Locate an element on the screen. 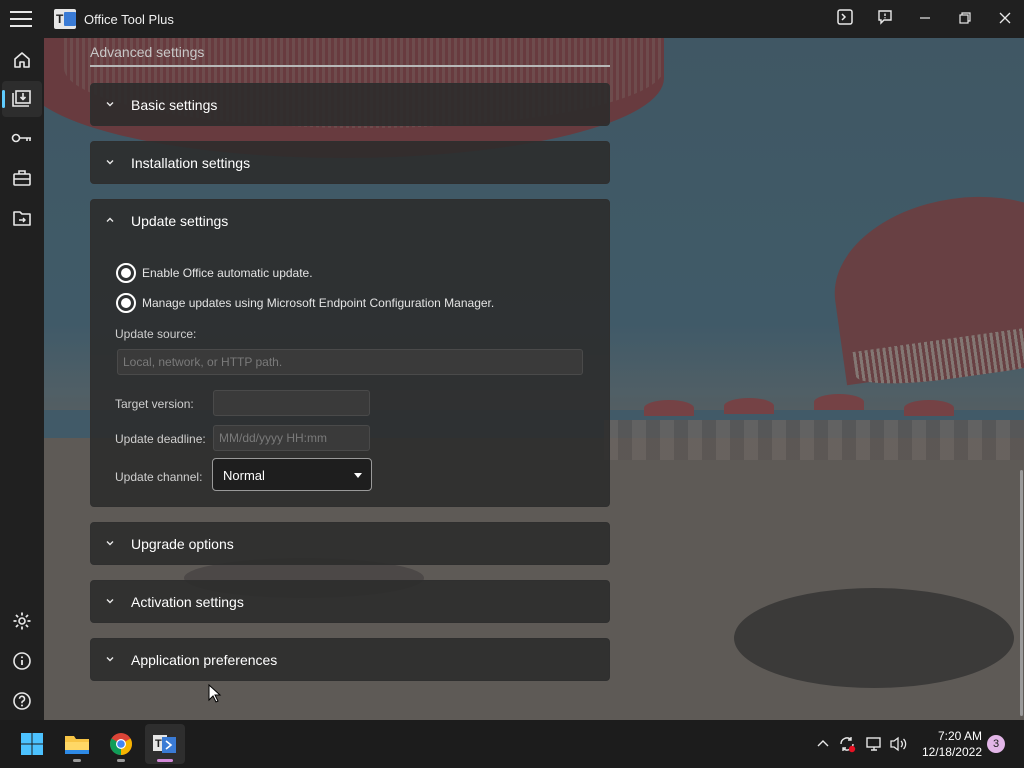 The width and height of the screenshot is (1024, 768). windows-start-icon is located at coordinates (32, 744).